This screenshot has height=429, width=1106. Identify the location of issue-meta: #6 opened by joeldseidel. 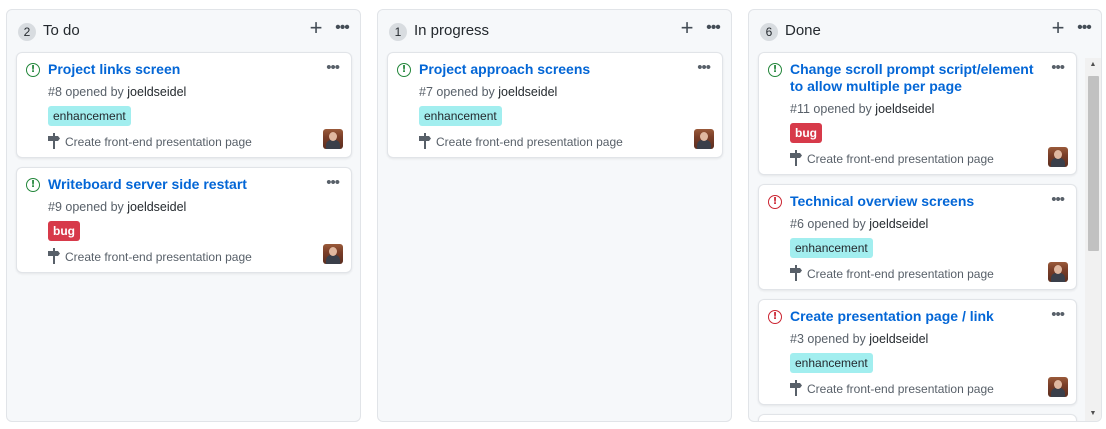
(859, 224).